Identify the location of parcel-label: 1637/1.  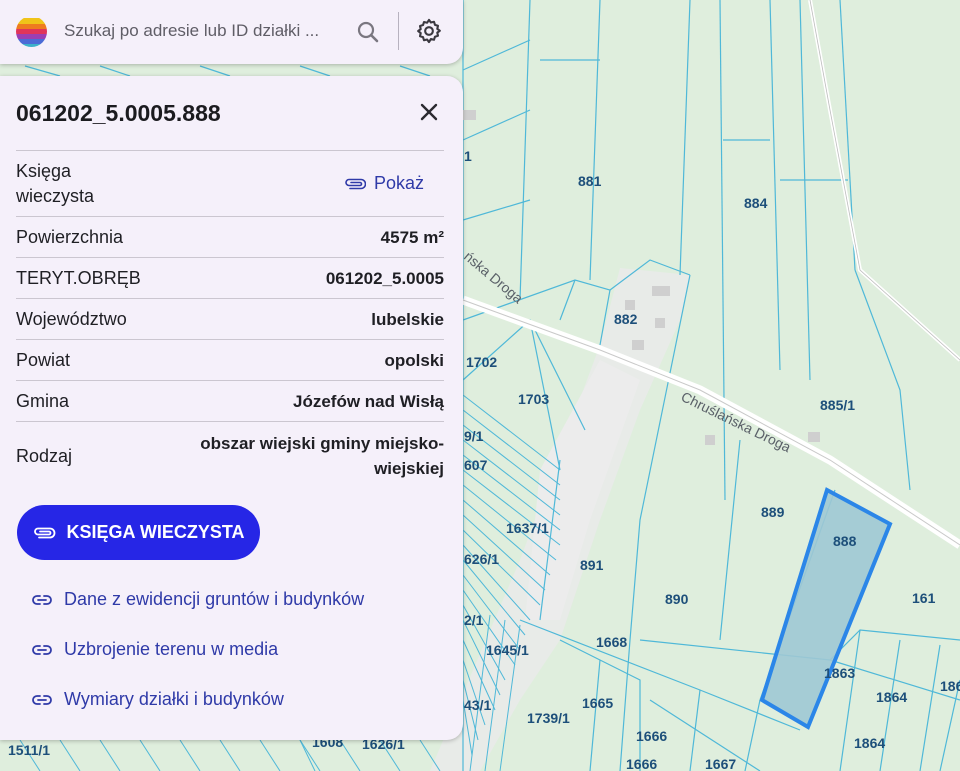
(527, 528).